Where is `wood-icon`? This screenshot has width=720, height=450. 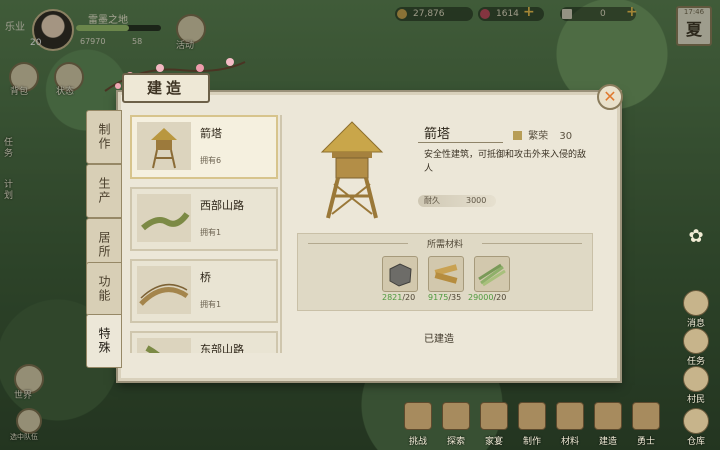 wood-icon is located at coordinates (446, 274).